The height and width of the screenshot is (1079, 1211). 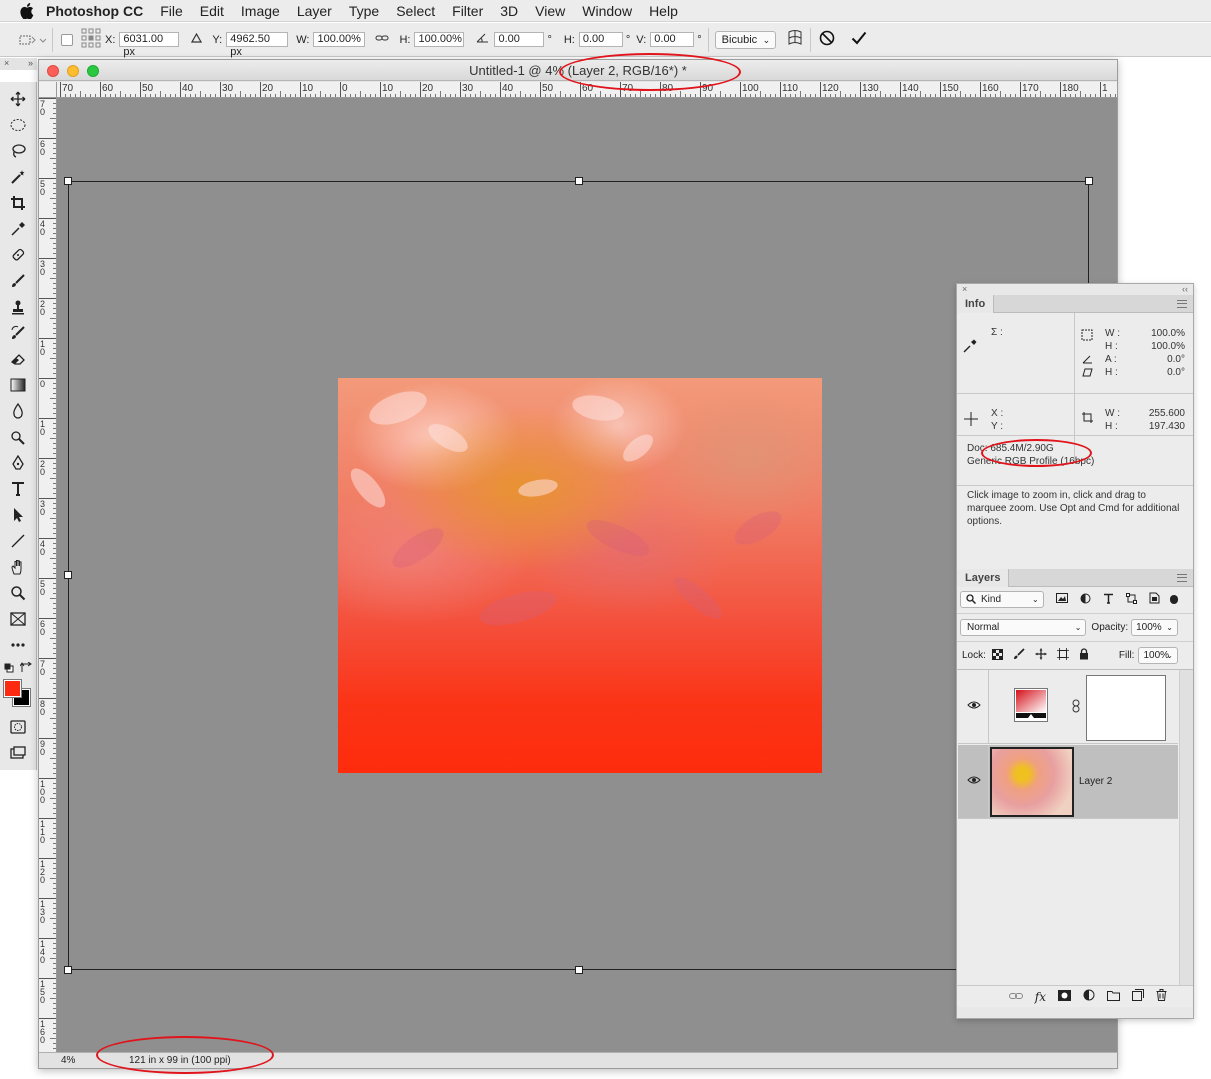 I want to click on type-layer-filter-icon, so click(x=1108, y=600).